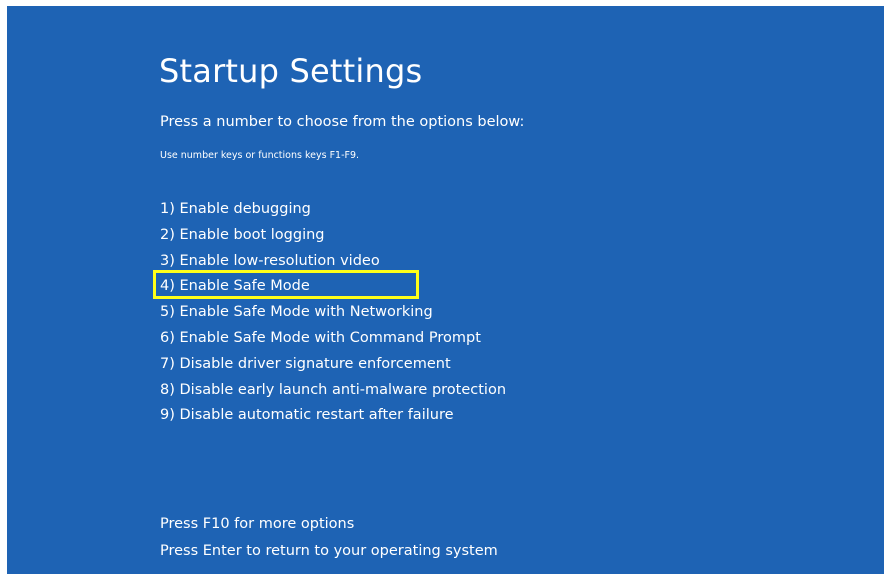 This screenshot has width=884, height=574. What do you see at coordinates (170, 312) in the screenshot?
I see `option-number: 5` at bounding box center [170, 312].